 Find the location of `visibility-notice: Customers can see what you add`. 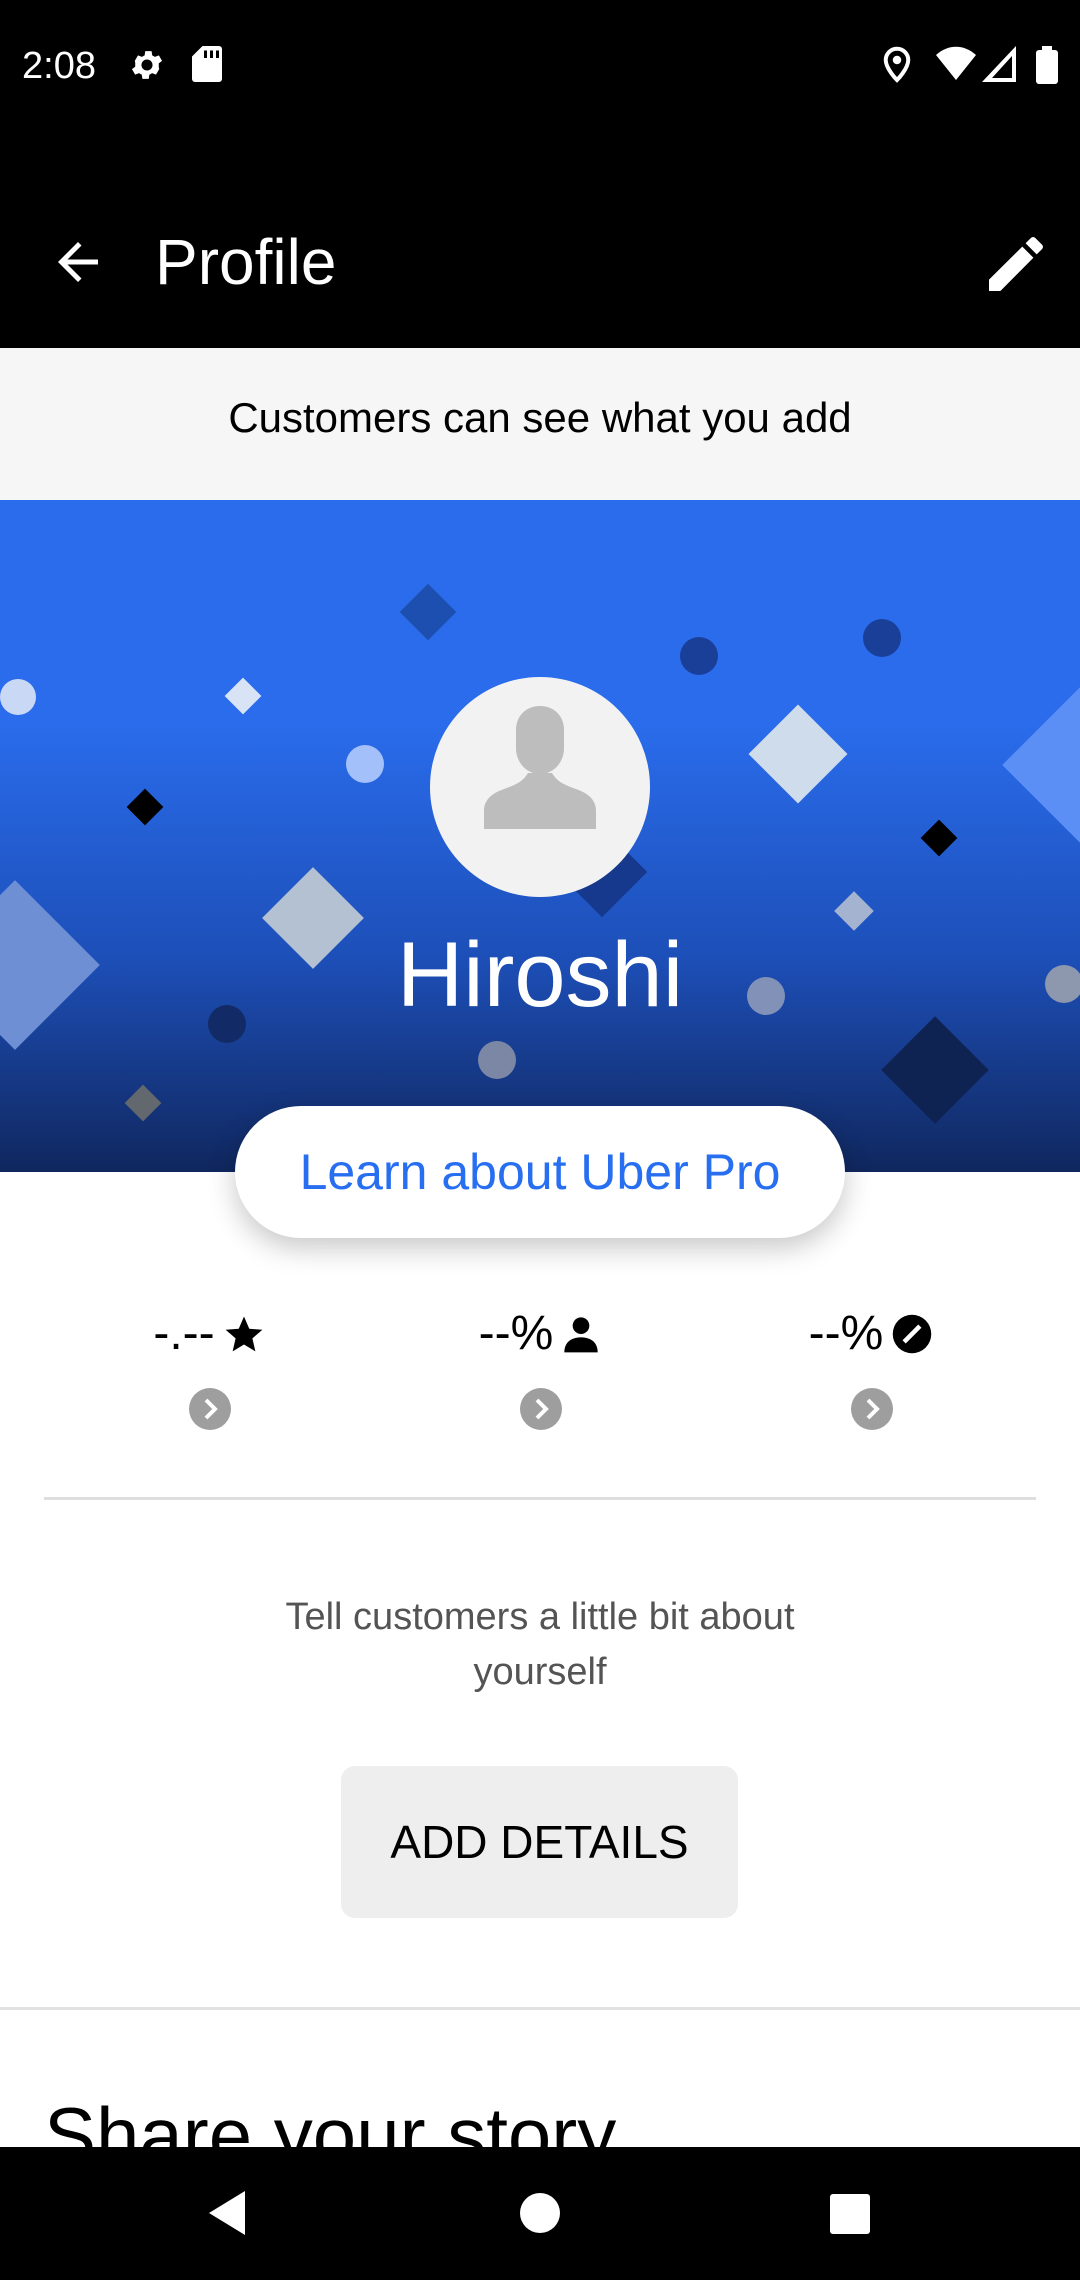

visibility-notice: Customers can see what you add is located at coordinates (540, 424).